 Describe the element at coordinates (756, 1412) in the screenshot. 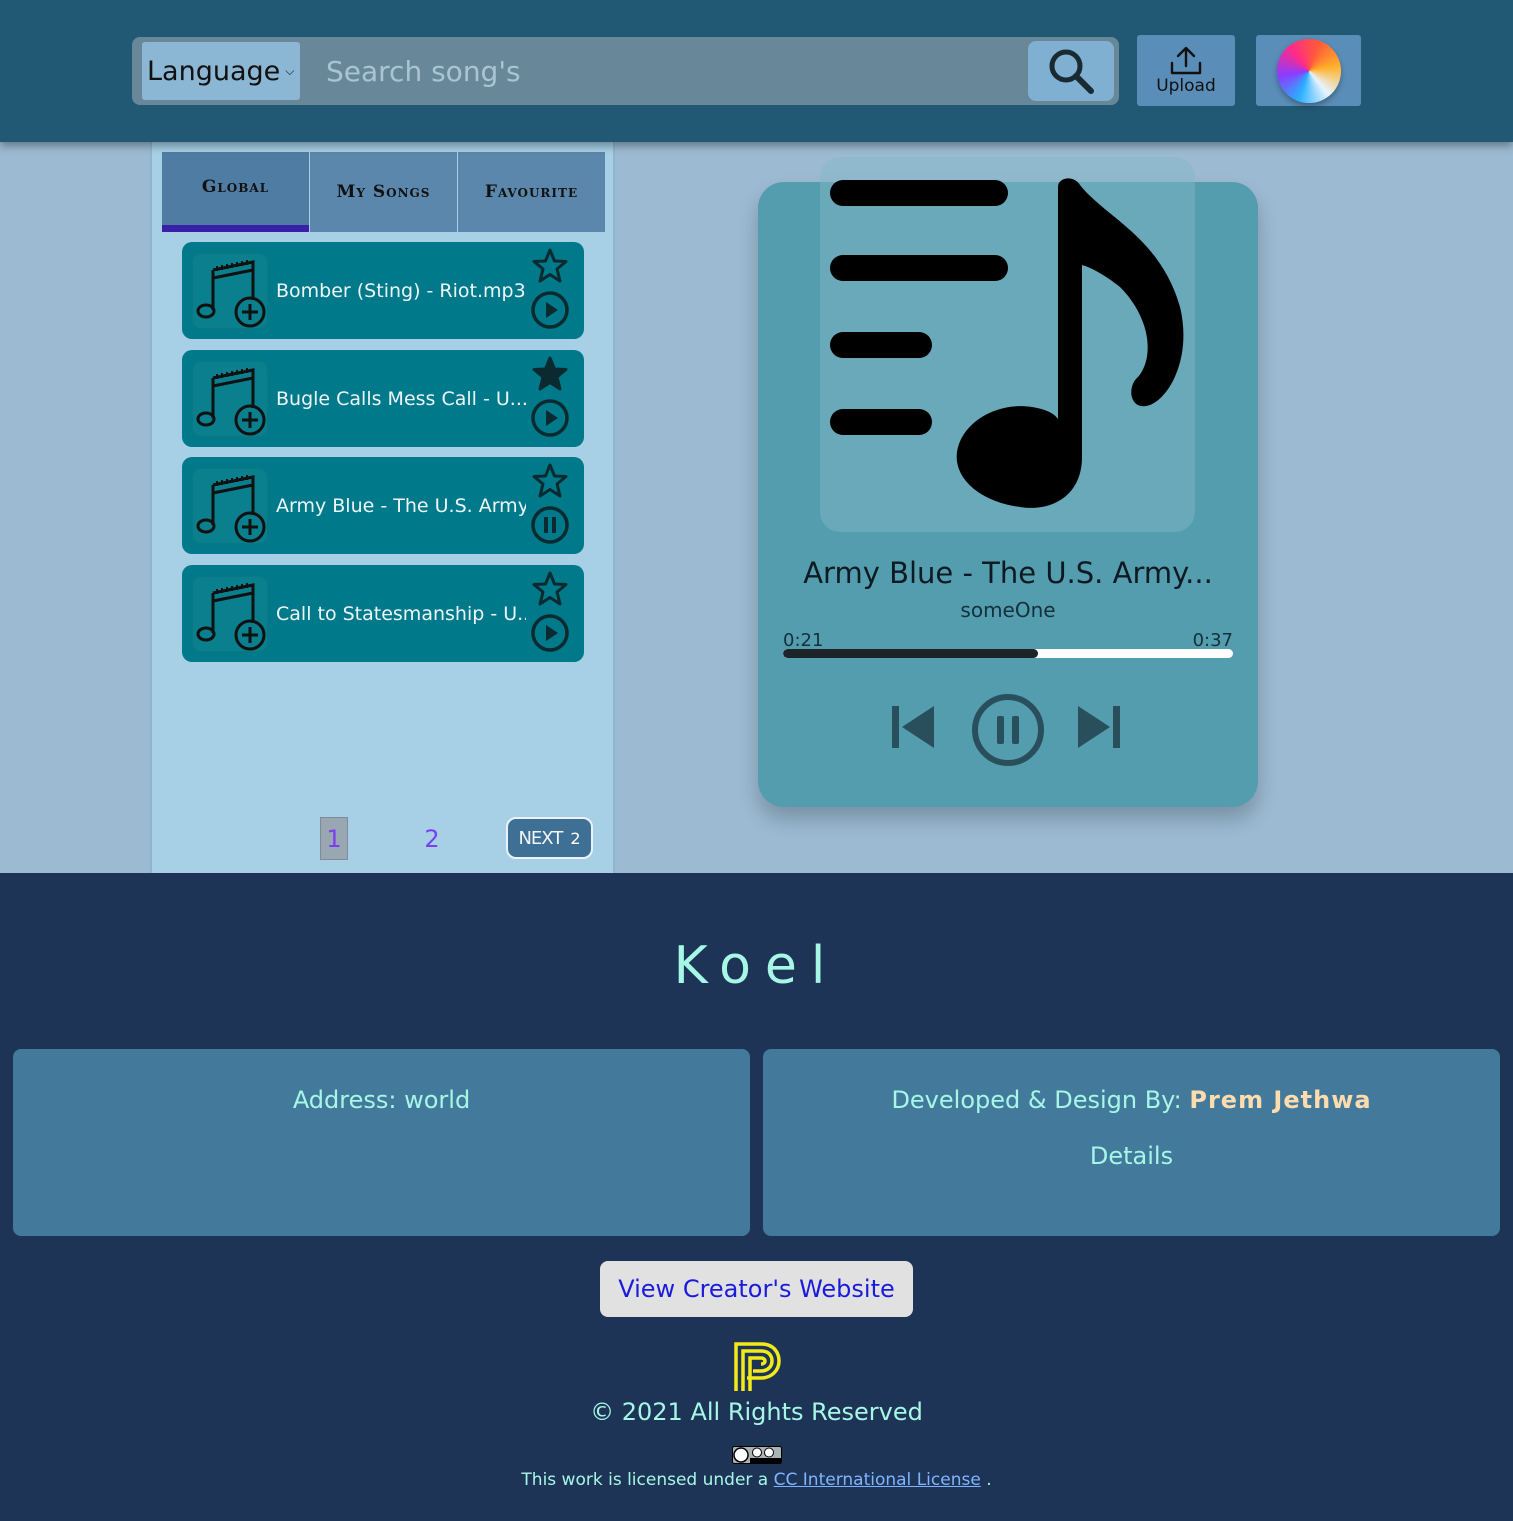

I see `copyright-text: © 2021 All Rights Reserved` at that location.